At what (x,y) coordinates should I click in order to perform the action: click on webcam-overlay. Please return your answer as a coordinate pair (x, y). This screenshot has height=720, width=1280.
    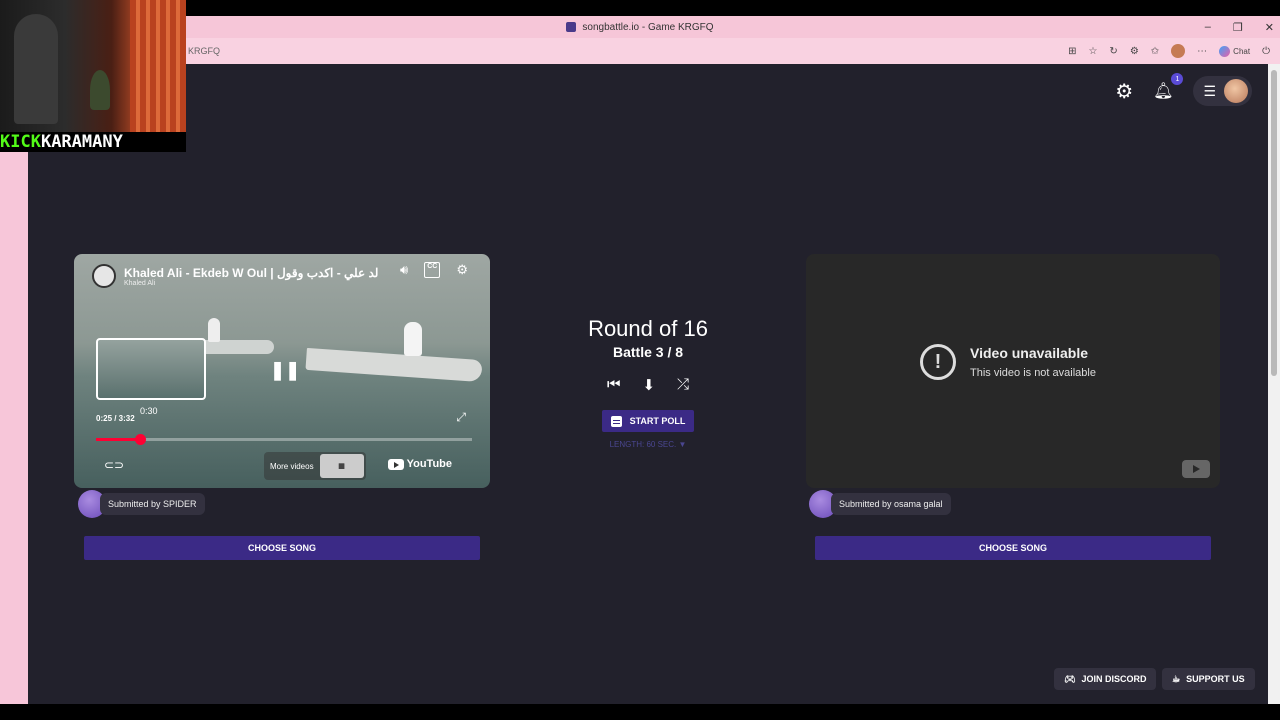
    Looking at the image, I should click on (93, 66).